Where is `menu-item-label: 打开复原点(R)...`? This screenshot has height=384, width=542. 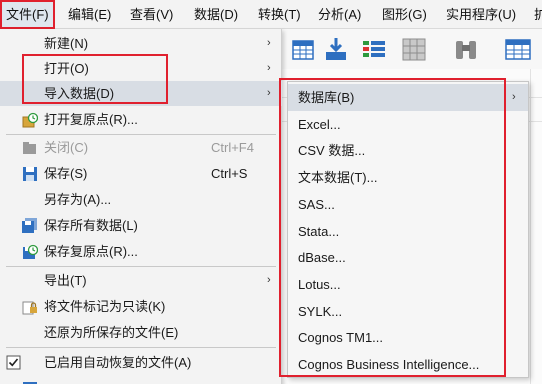
menu-item-label: 打开复原点(R)... is located at coordinates (91, 119).